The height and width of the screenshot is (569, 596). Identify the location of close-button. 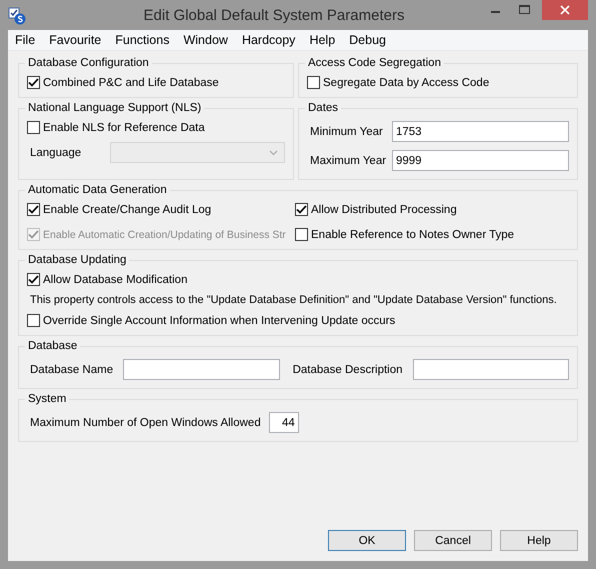
(565, 10).